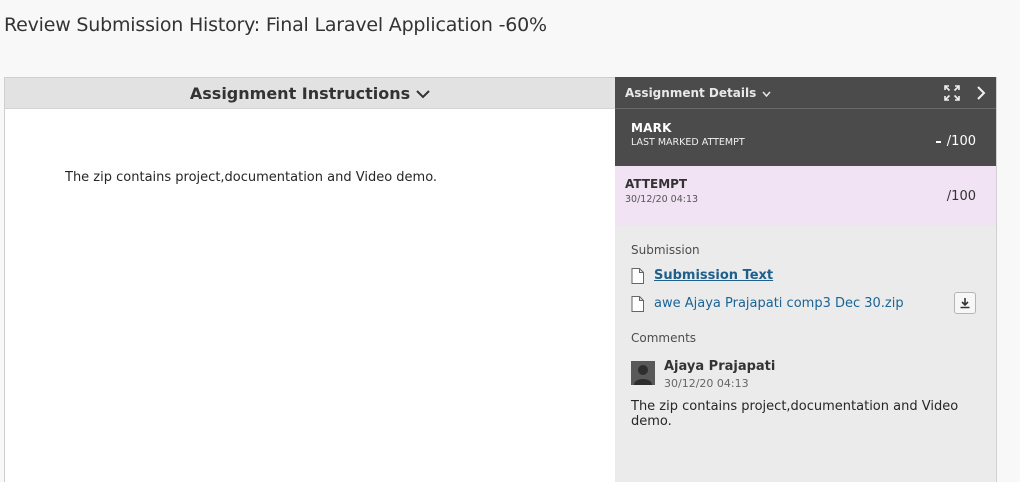 The height and width of the screenshot is (482, 1020). Describe the element at coordinates (779, 303) in the screenshot. I see `attachment-link: awe Ajaya Prajapati comp3 Dec 30.zip` at that location.